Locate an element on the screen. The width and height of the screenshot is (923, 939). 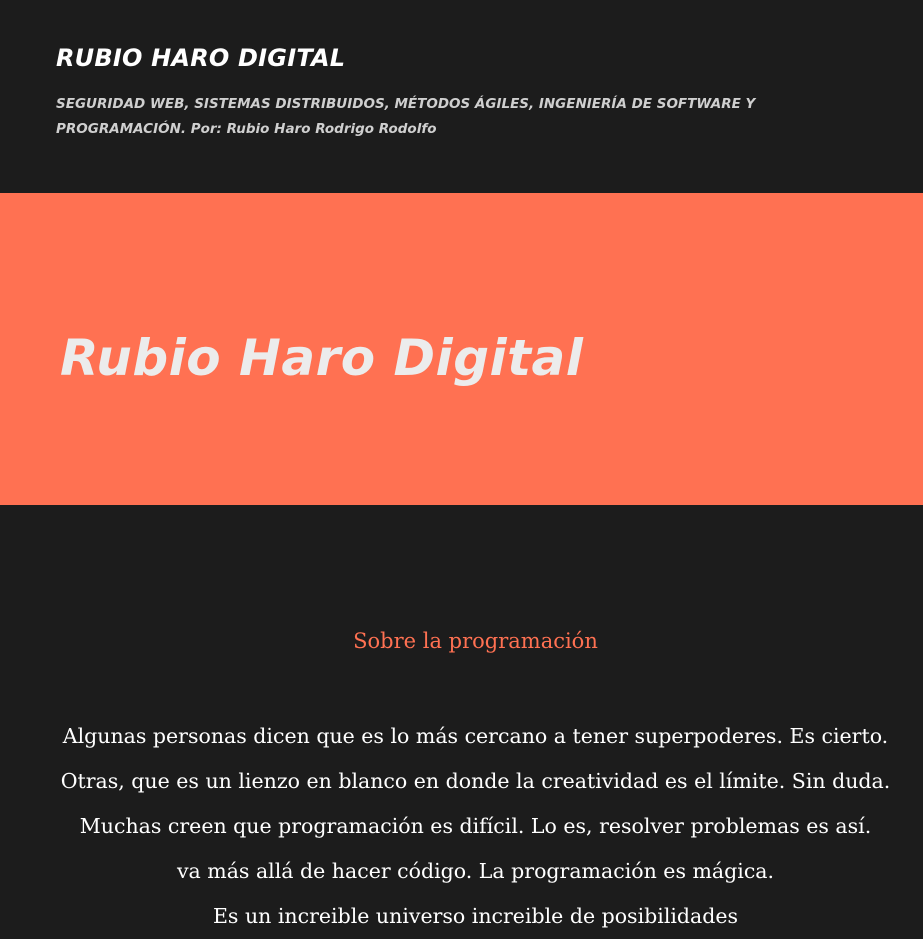
hero-title: Rubio Haro Digital is located at coordinates (322, 358).